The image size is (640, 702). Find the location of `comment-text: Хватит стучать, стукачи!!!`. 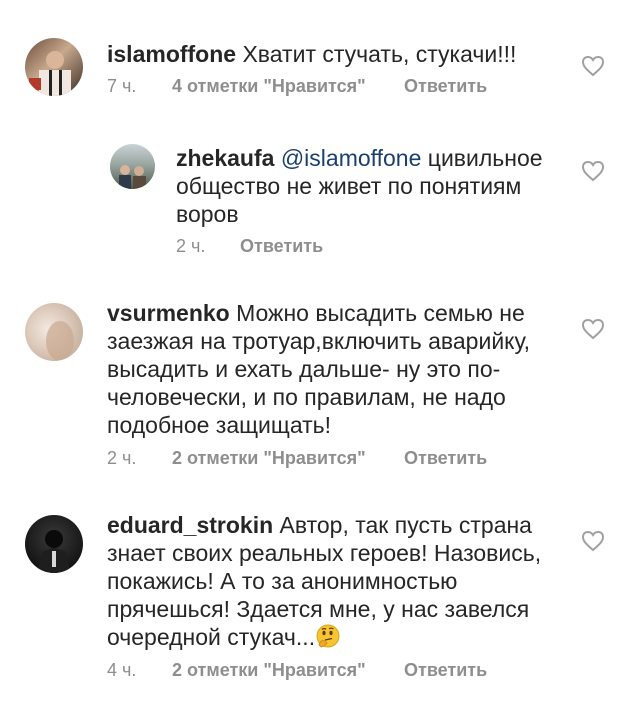

comment-text: Хватит стучать, стукачи!!! is located at coordinates (379, 54).